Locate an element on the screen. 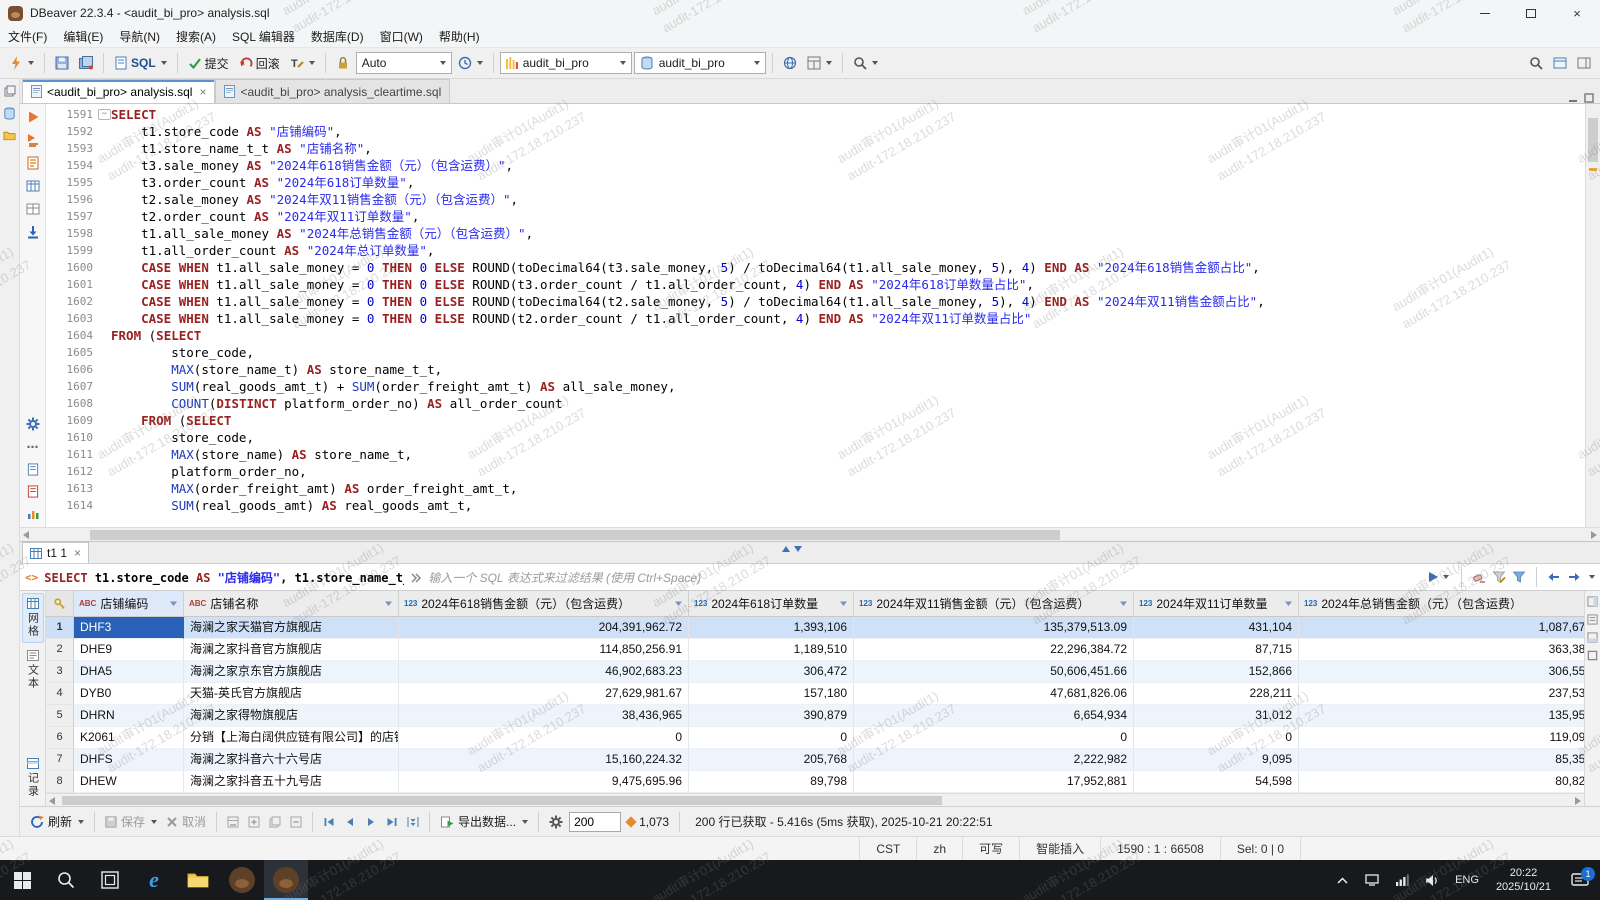  cell: 15,160,224.32 is located at coordinates (544, 760).